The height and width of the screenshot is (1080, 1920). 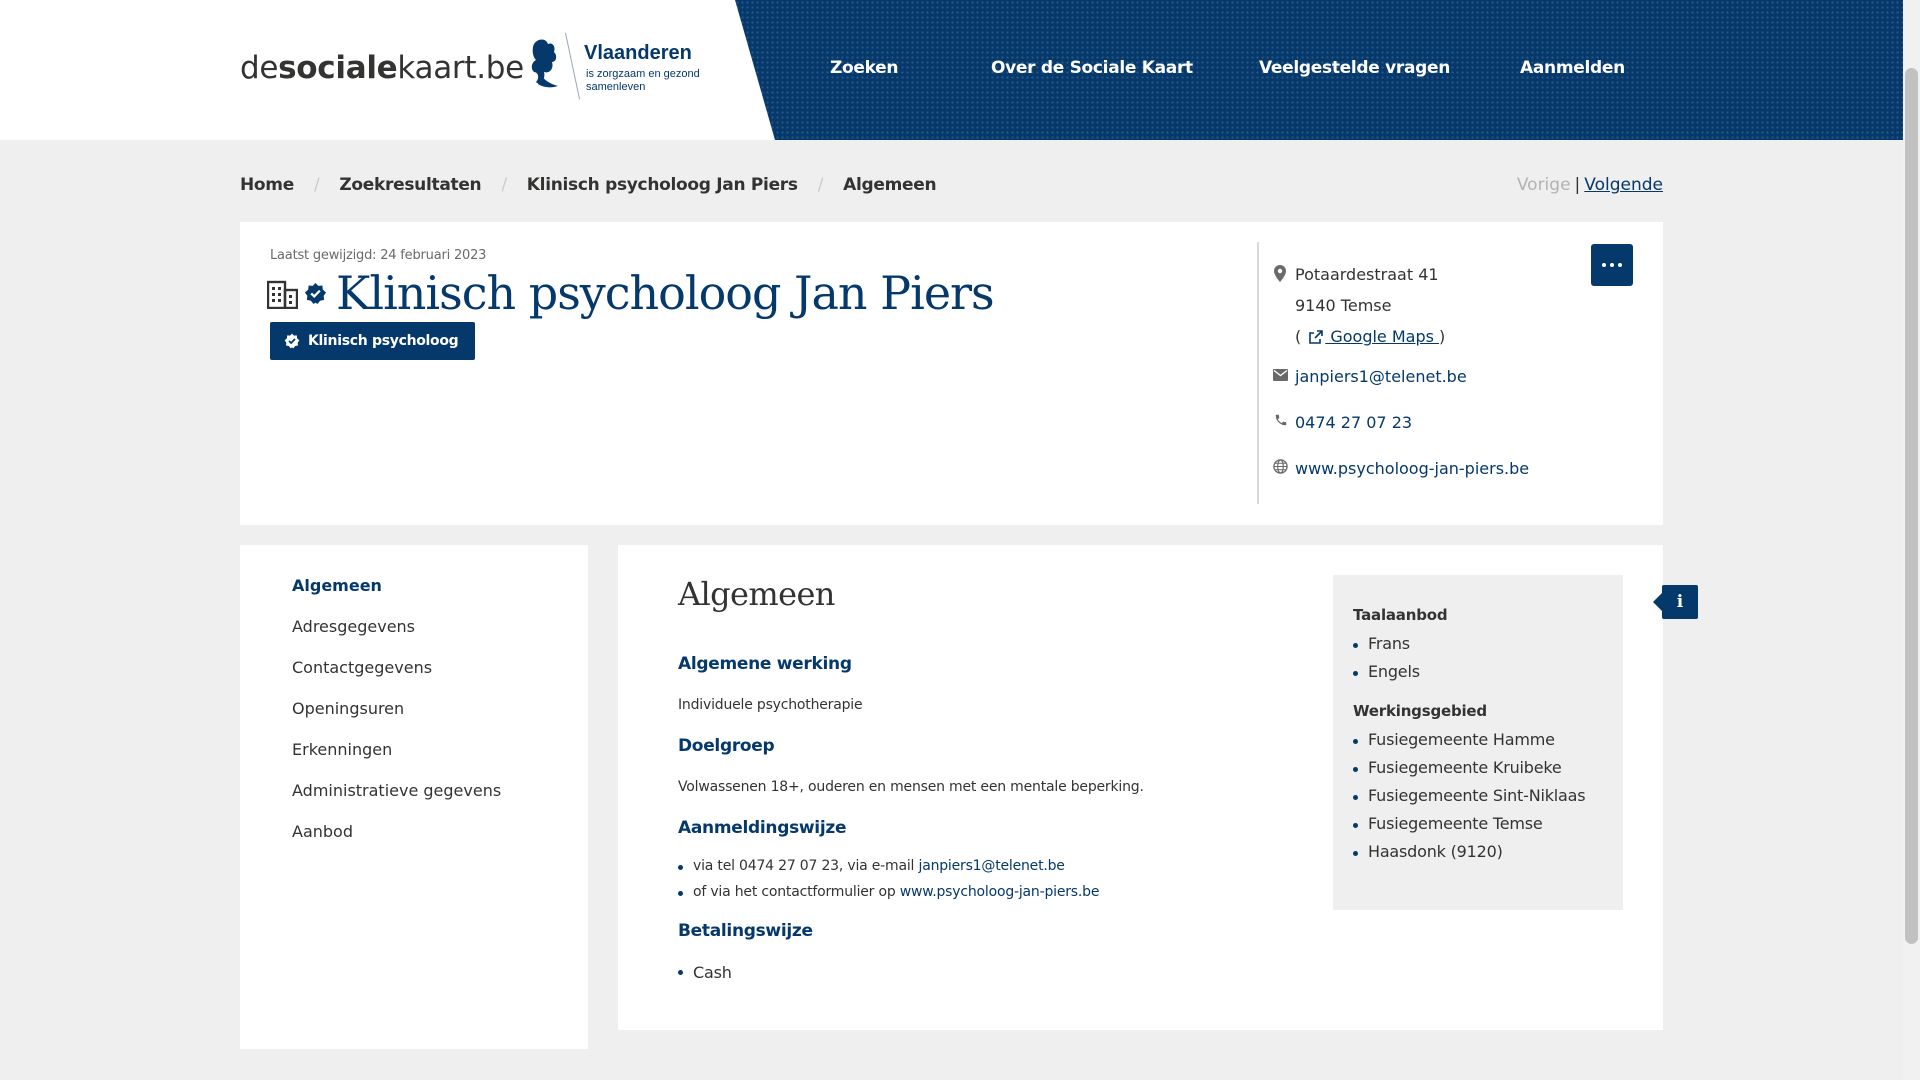 What do you see at coordinates (267, 185) in the screenshot?
I see `breadcrumb-home: Home` at bounding box center [267, 185].